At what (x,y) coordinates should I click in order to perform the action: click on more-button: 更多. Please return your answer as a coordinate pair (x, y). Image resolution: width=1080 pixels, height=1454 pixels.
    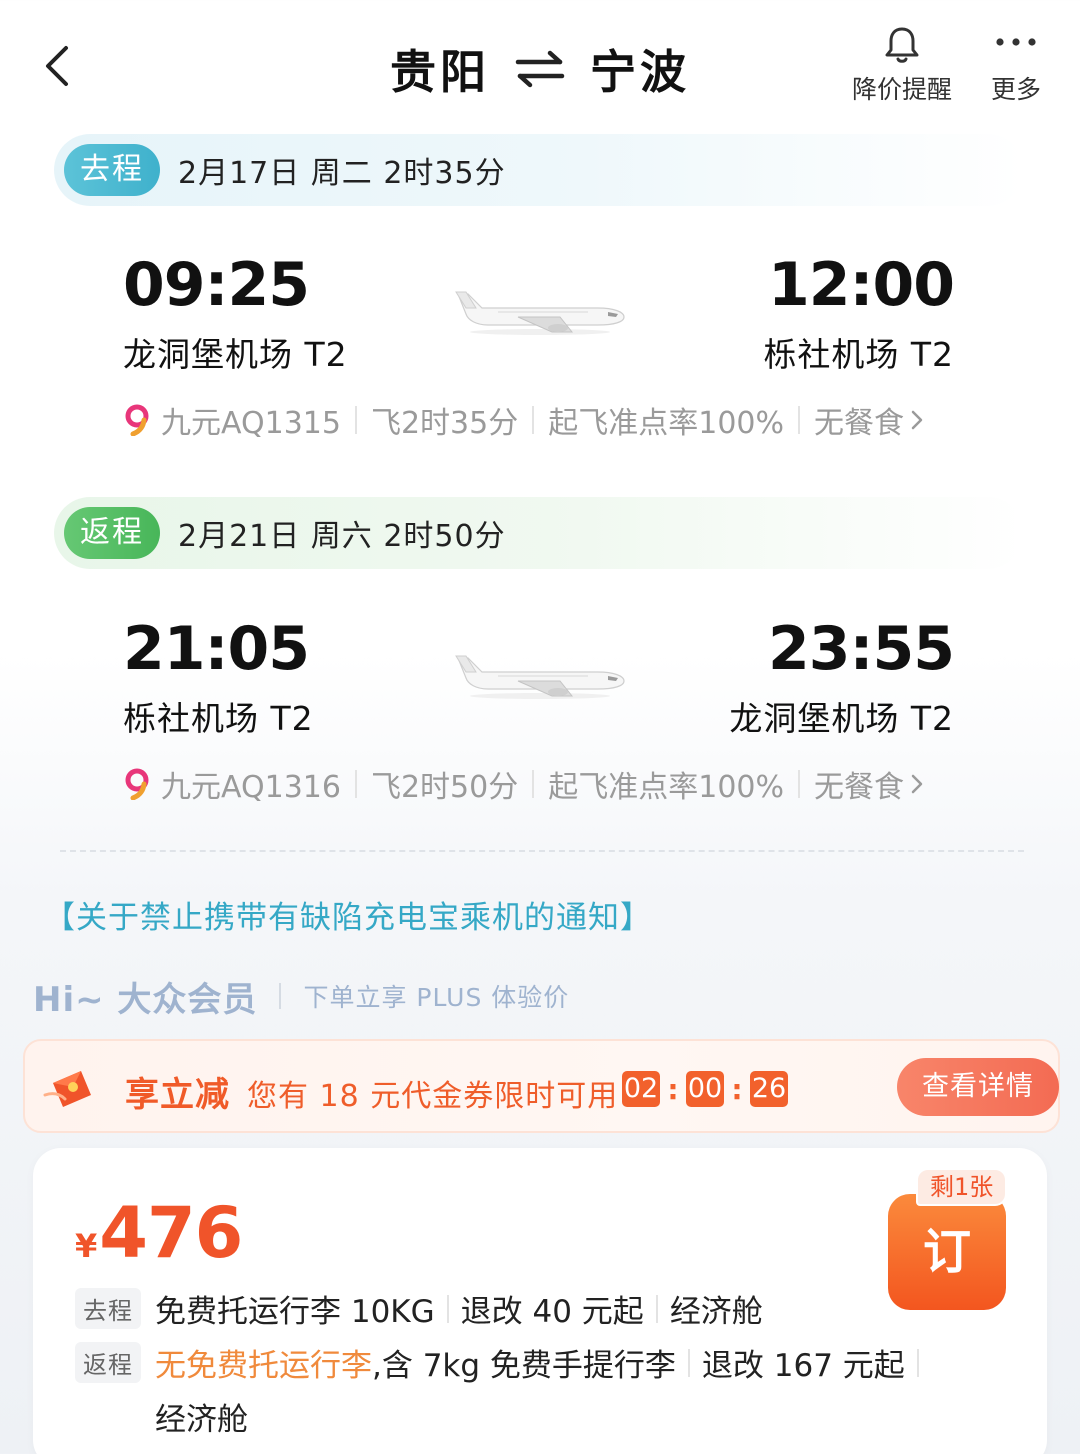
    Looking at the image, I should click on (1016, 65).